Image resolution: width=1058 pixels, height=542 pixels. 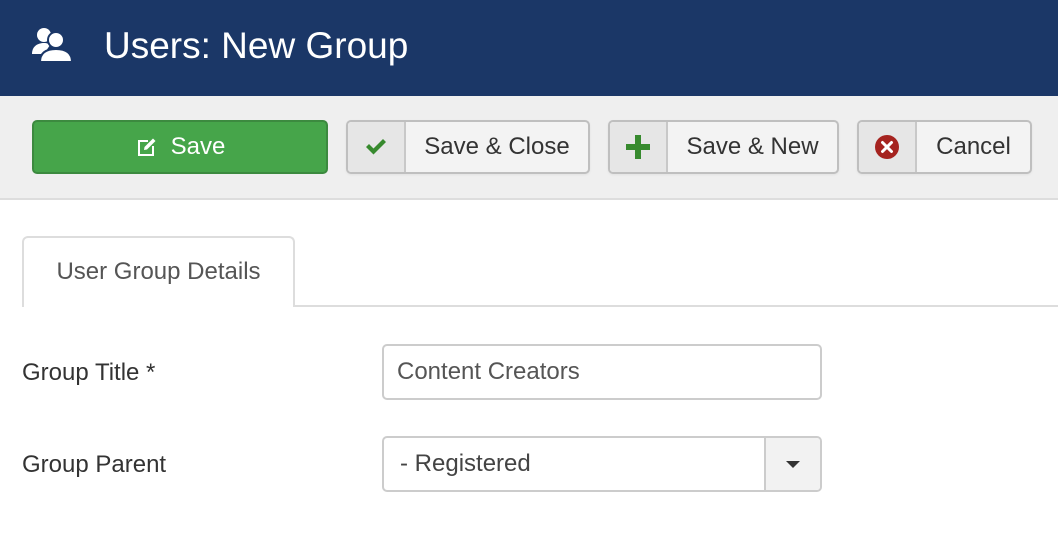 I want to click on save-new-button-label: Save & New, so click(x=752, y=146).